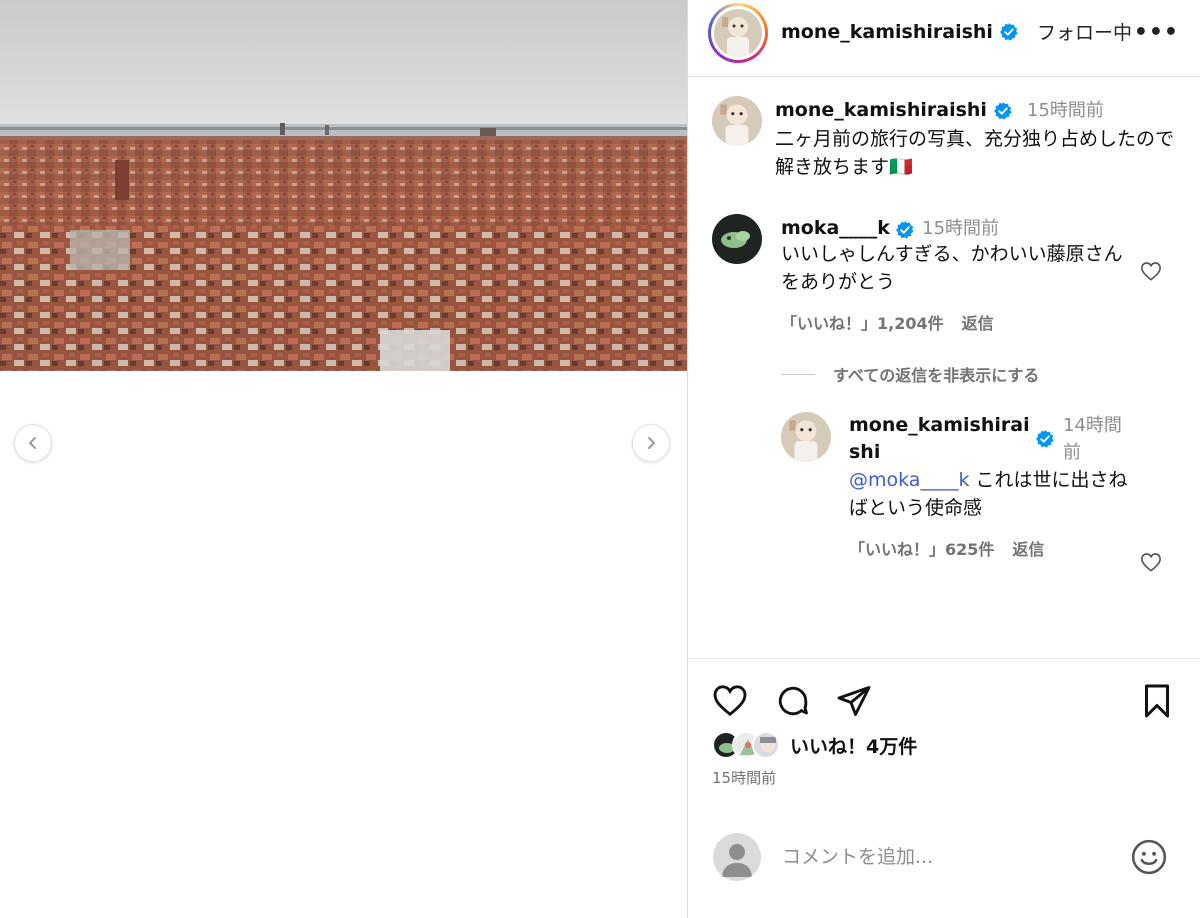  What do you see at coordinates (944, 738) in the screenshot?
I see `post-actions: いいね！4万件 15時間前` at bounding box center [944, 738].